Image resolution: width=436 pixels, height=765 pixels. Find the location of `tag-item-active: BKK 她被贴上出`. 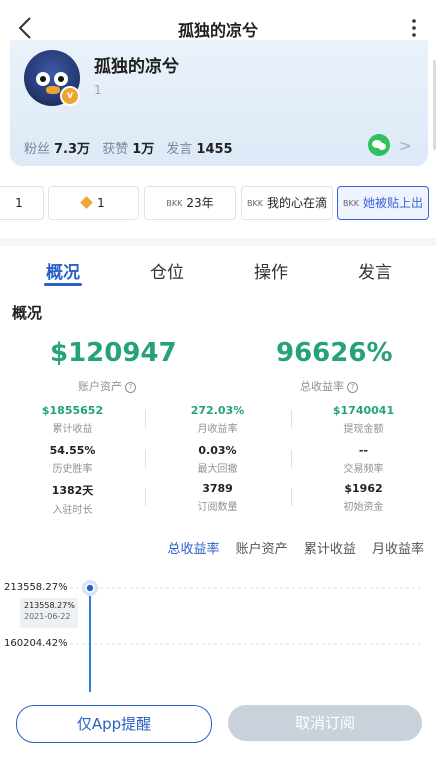

tag-item-active: BKK 她被贴上出 is located at coordinates (383, 203).